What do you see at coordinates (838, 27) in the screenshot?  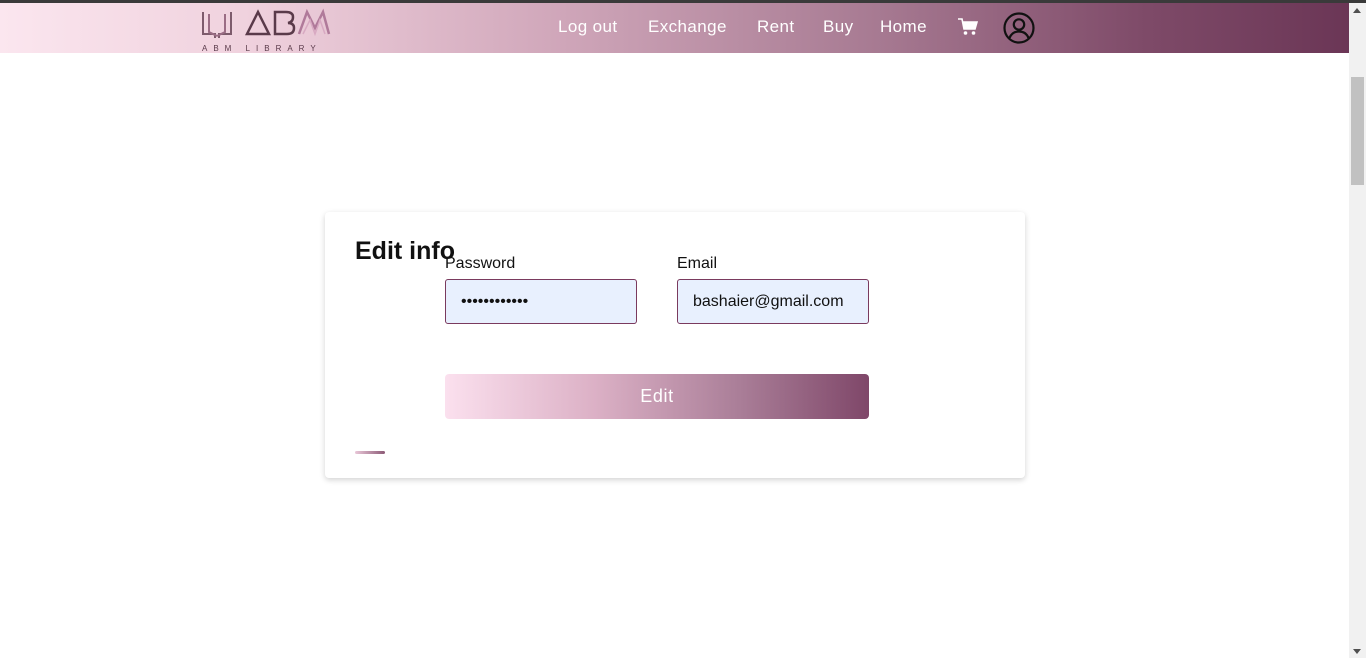 I see `nav-buy-link: Buy` at bounding box center [838, 27].